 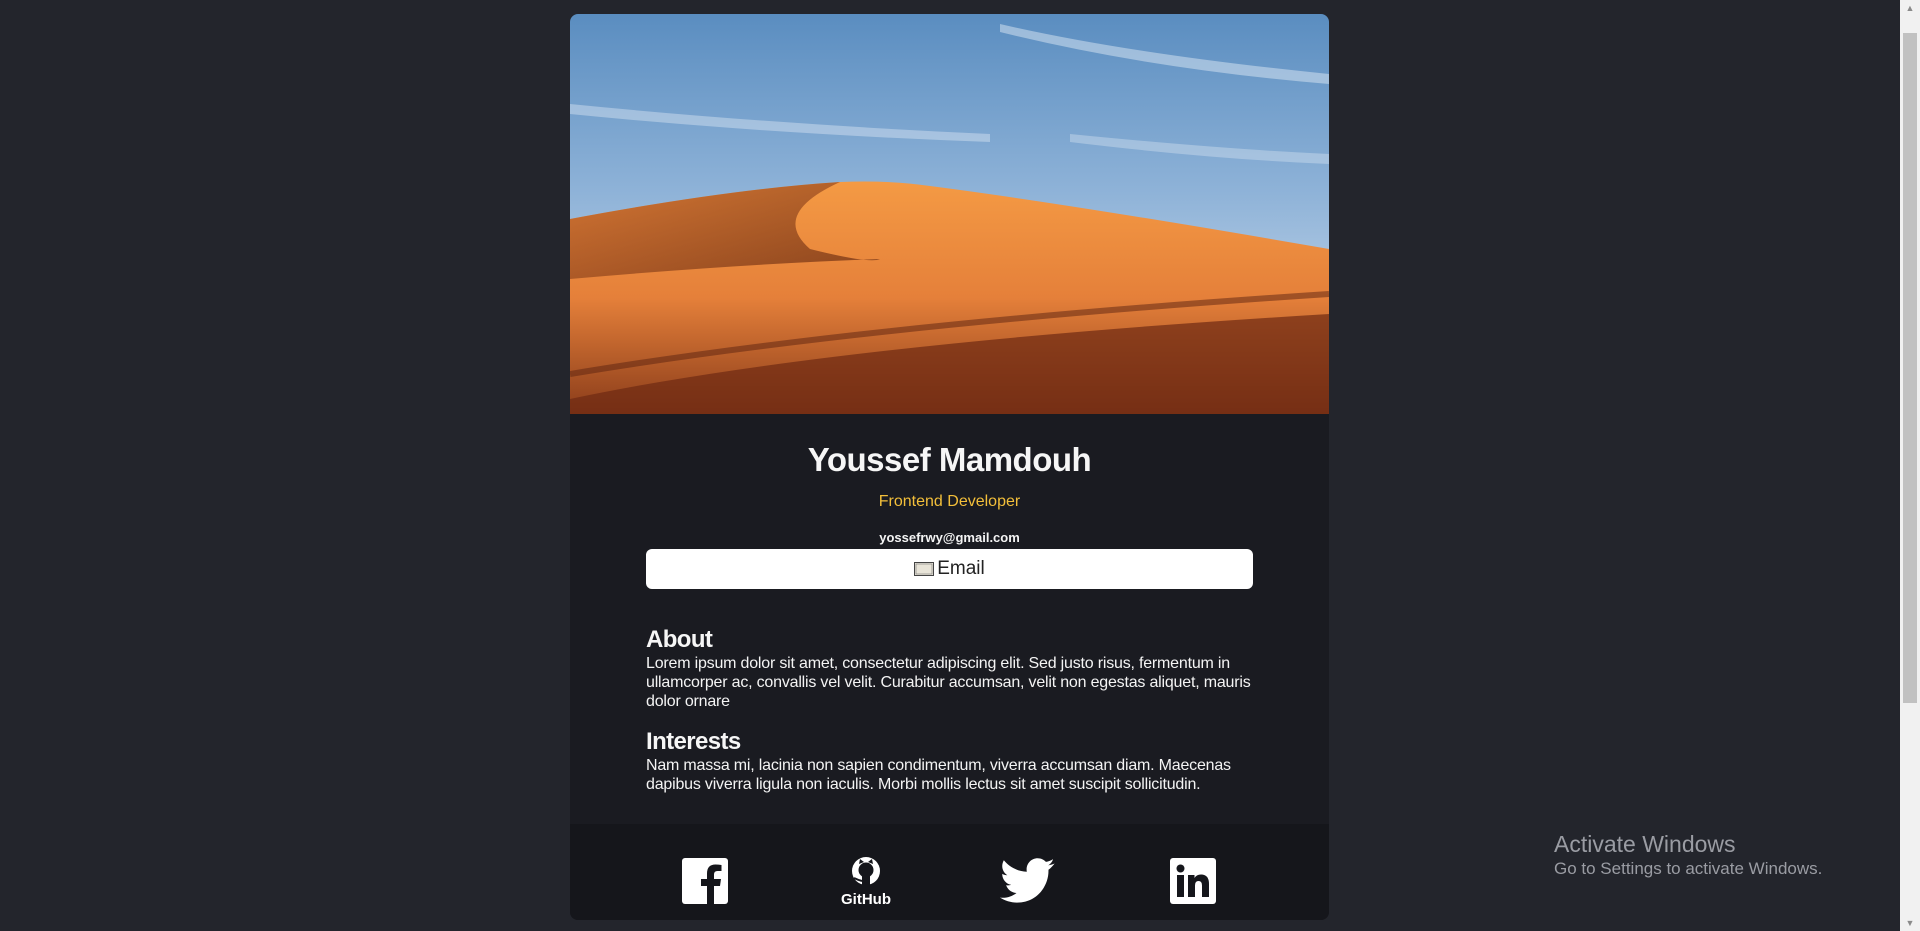 What do you see at coordinates (949, 537) in the screenshot?
I see `profile-email: yossefrwy@gmail.com` at bounding box center [949, 537].